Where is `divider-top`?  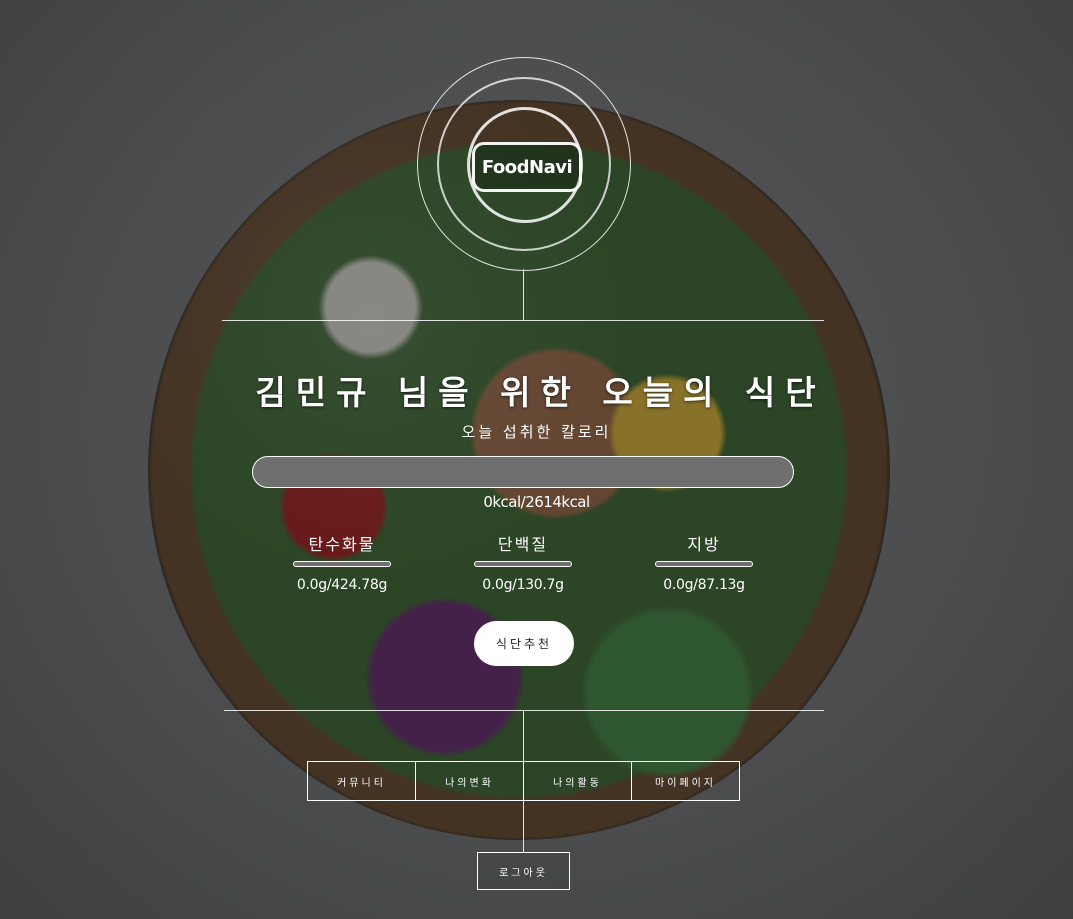 divider-top is located at coordinates (523, 320).